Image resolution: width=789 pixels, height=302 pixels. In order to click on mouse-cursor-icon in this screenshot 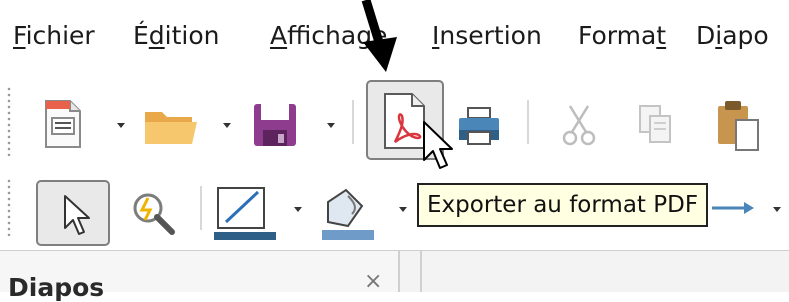, I will do `click(438, 145)`.